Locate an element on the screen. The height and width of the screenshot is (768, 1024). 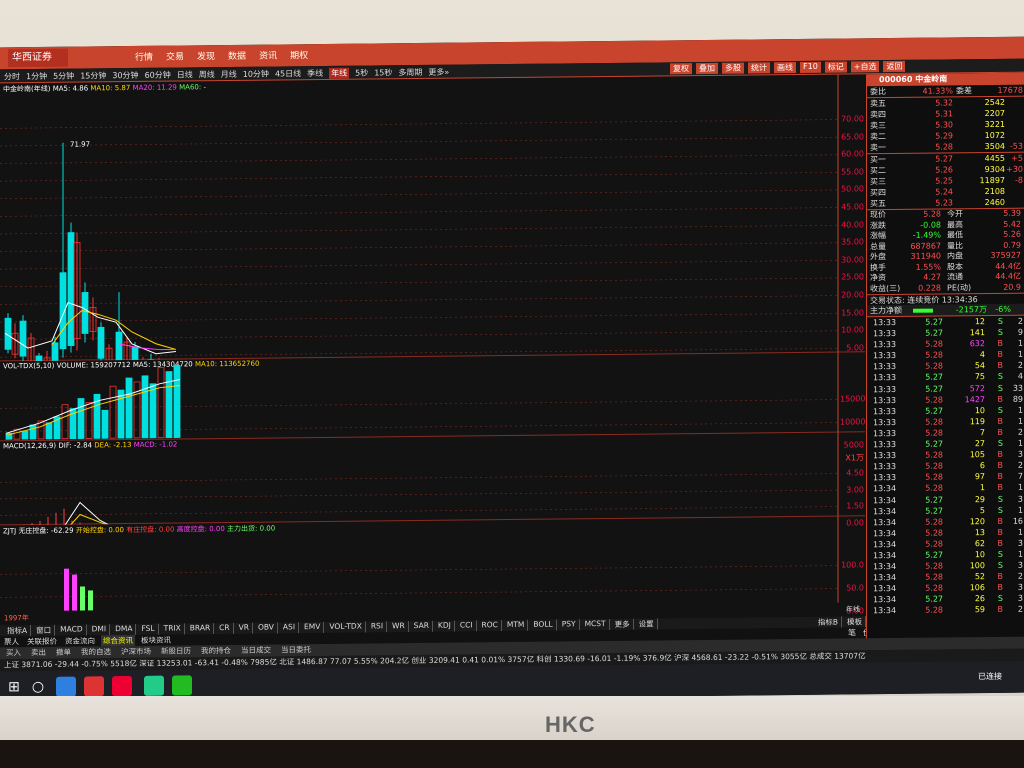
period-tab-0: 分时 is located at coordinates (12, 76).